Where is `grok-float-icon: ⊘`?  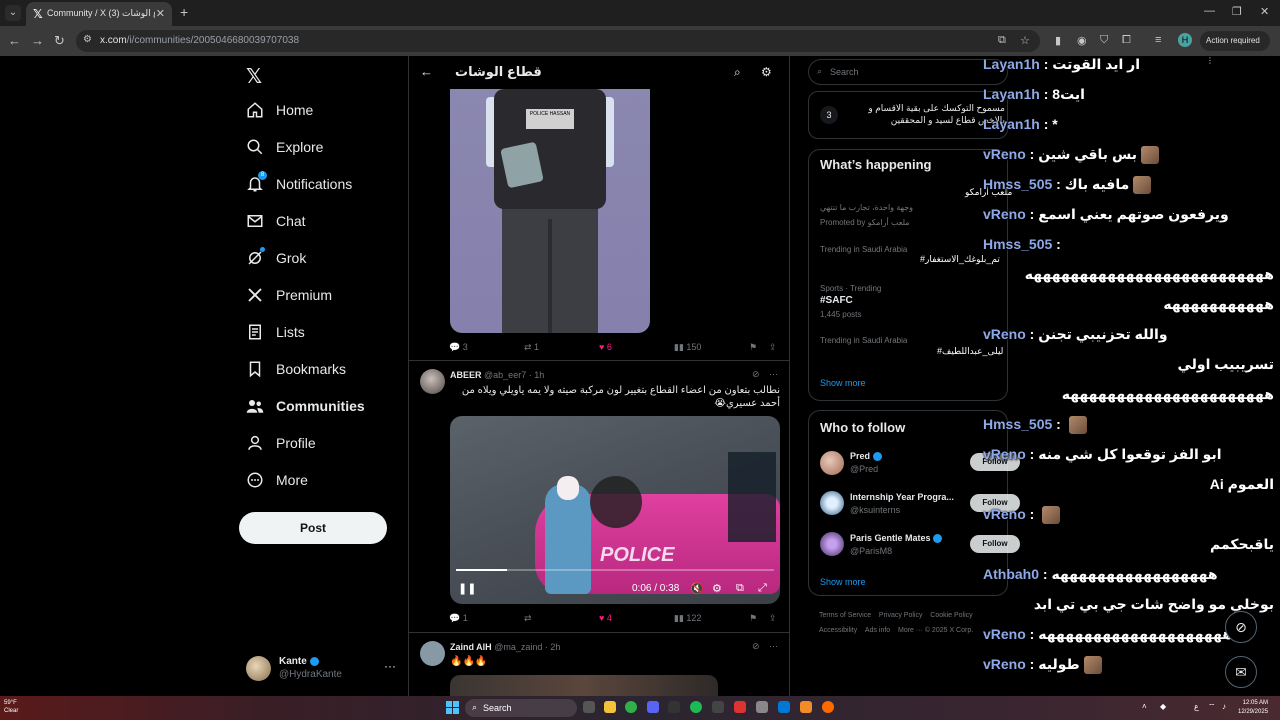 grok-float-icon: ⊘ is located at coordinates (1241, 627).